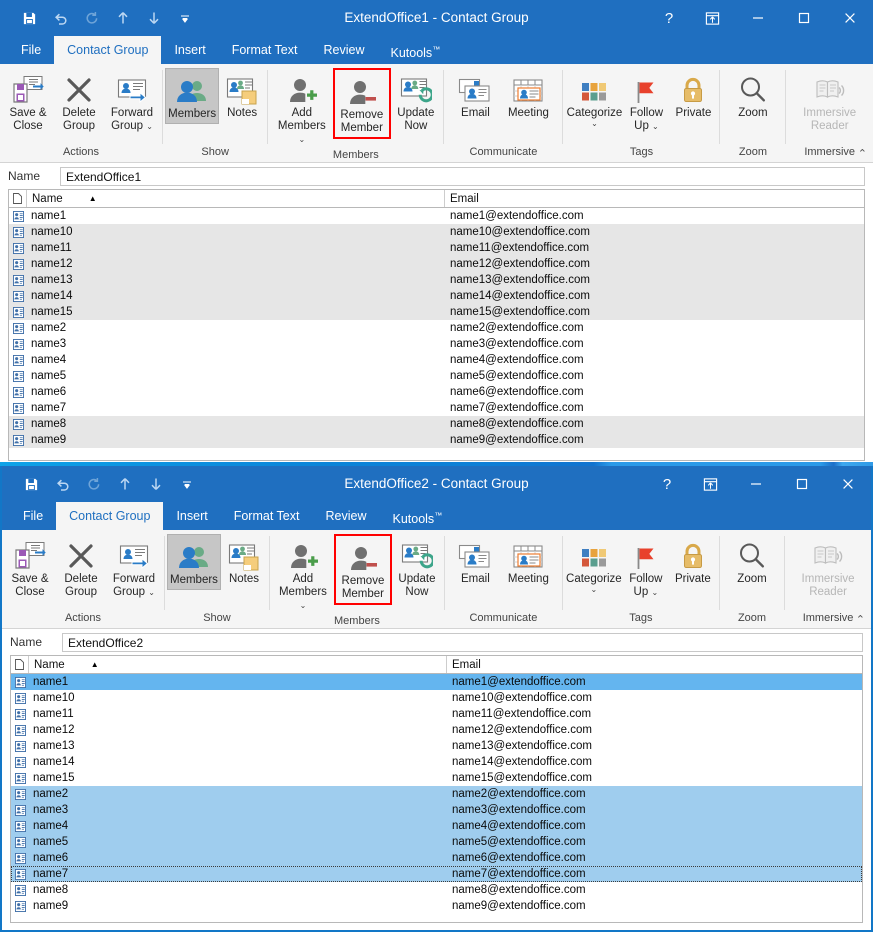  What do you see at coordinates (462, 176) in the screenshot?
I see `group-name-input: ExtendOffice1` at bounding box center [462, 176].